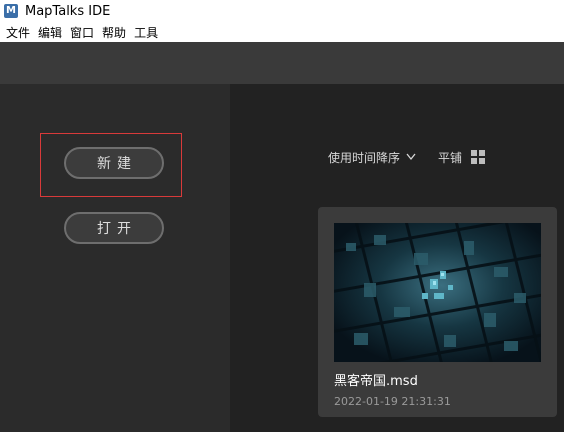  What do you see at coordinates (114, 163) in the screenshot?
I see `new-project-button: 新建` at bounding box center [114, 163].